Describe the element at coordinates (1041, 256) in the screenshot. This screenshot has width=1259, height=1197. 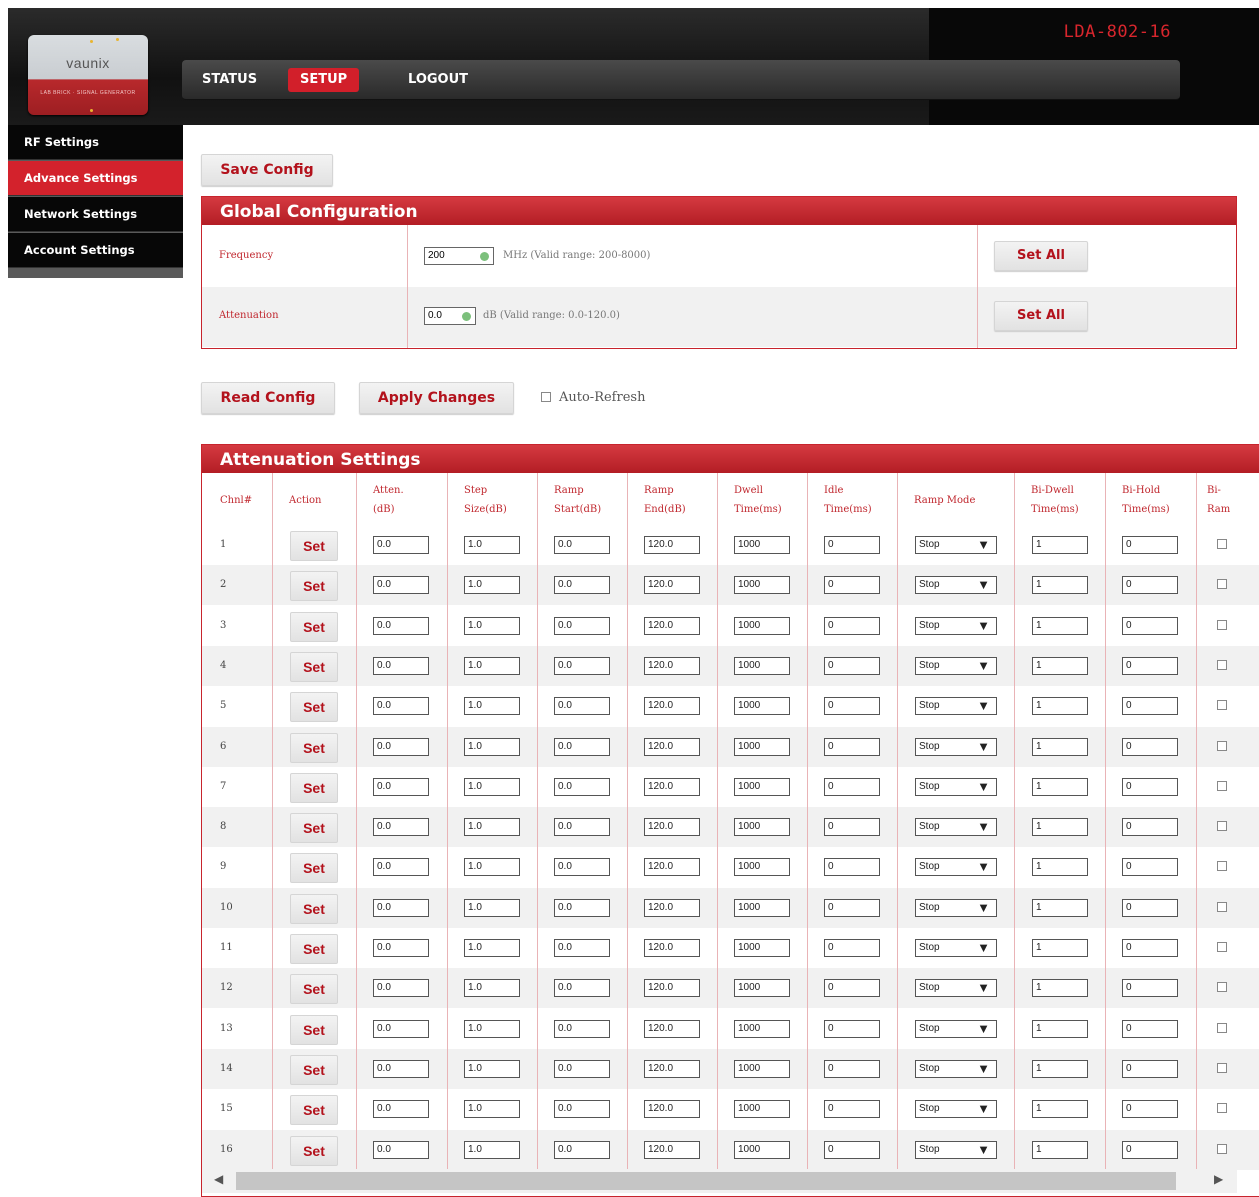
I see `set-all-frequency-button: Set All` at that location.